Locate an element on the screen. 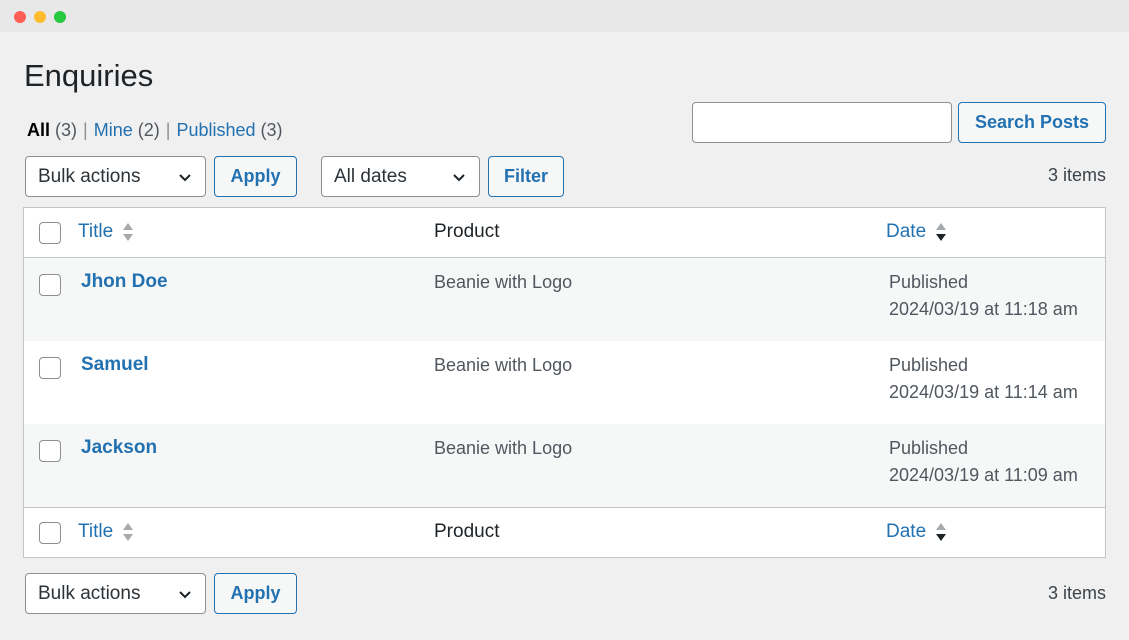  view-published: Published (3) is located at coordinates (229, 130).